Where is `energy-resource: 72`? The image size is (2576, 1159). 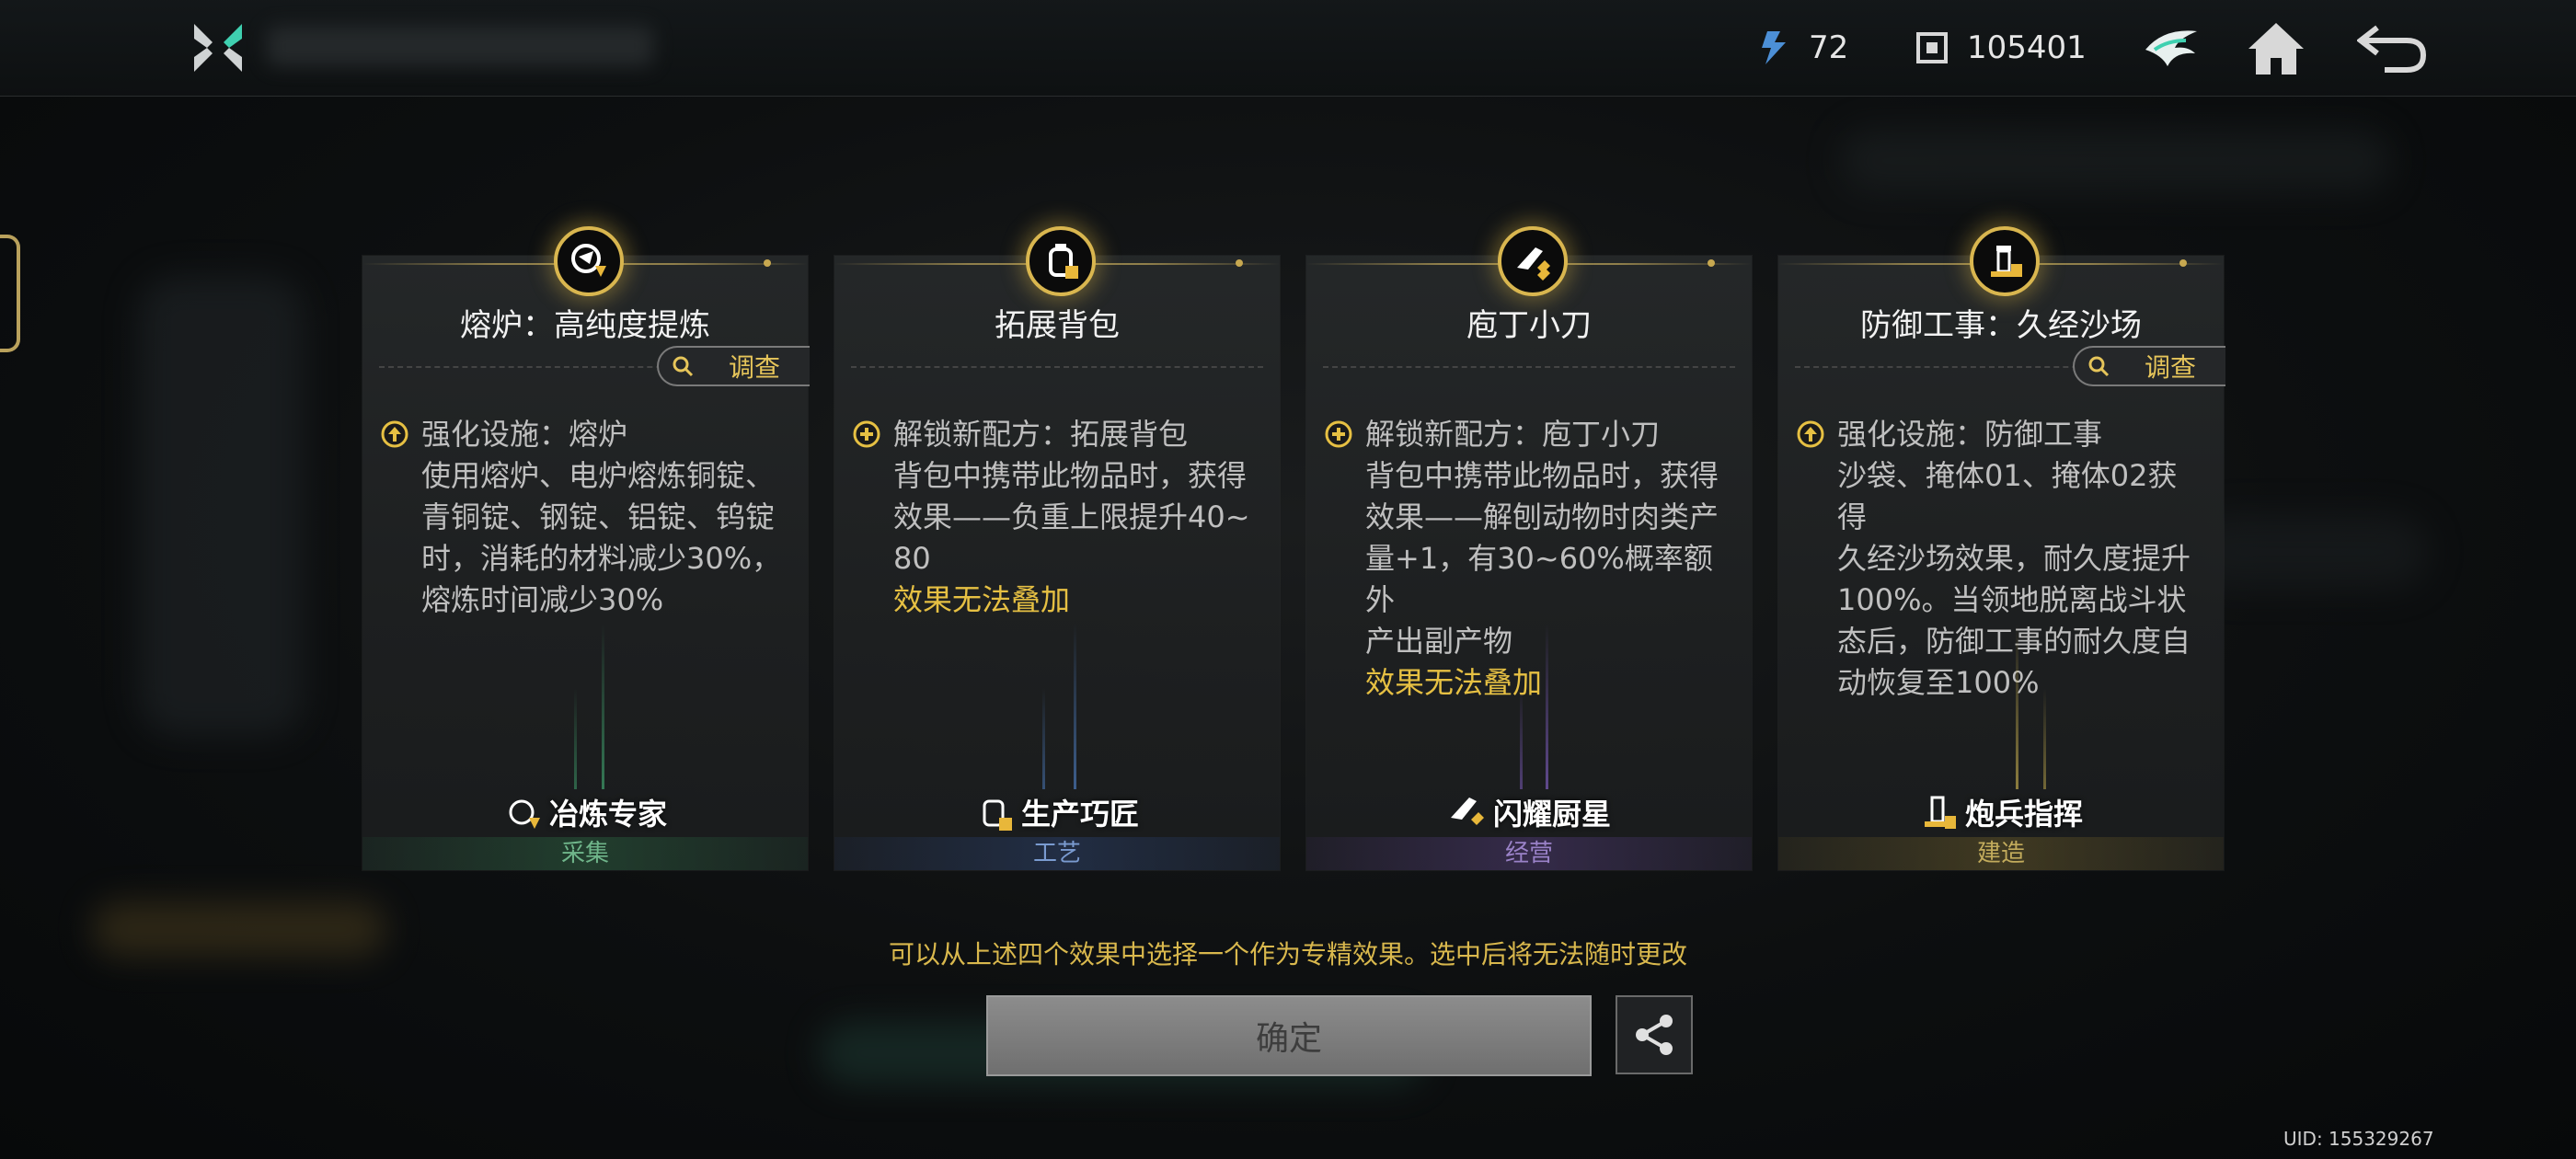
energy-resource: 72 is located at coordinates (1801, 48).